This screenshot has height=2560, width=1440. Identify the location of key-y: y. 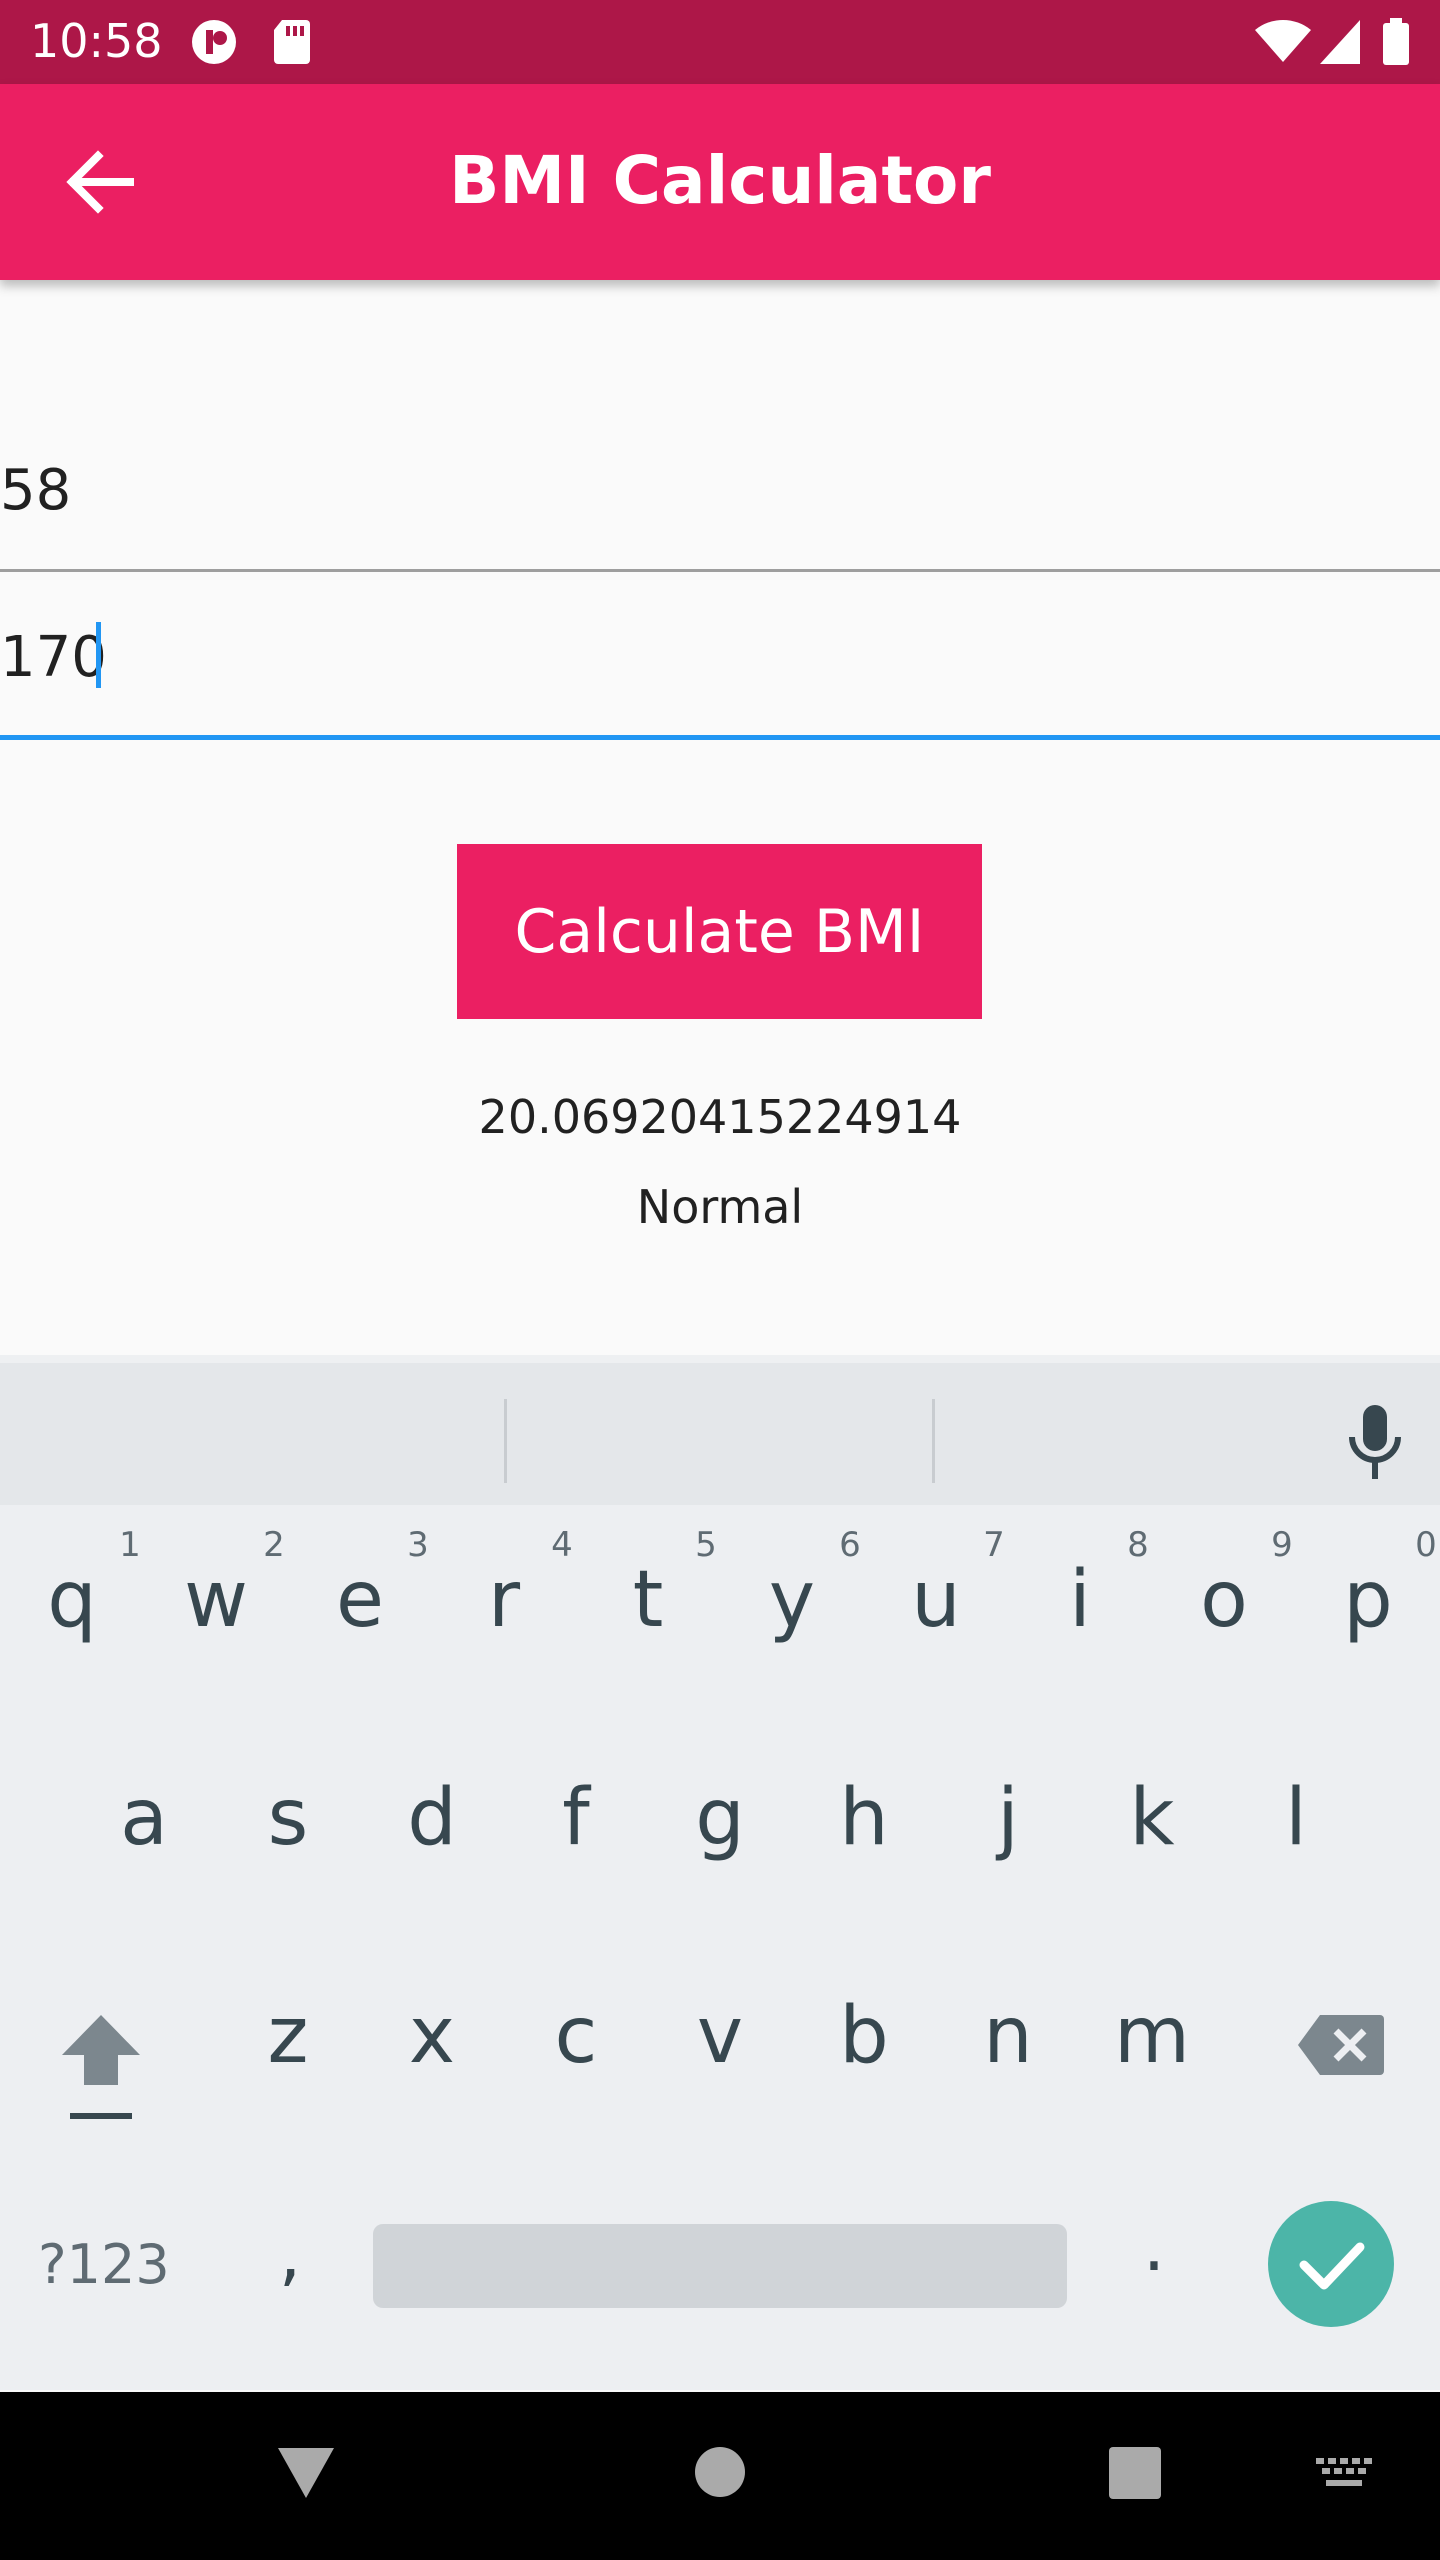
(792, 1600).